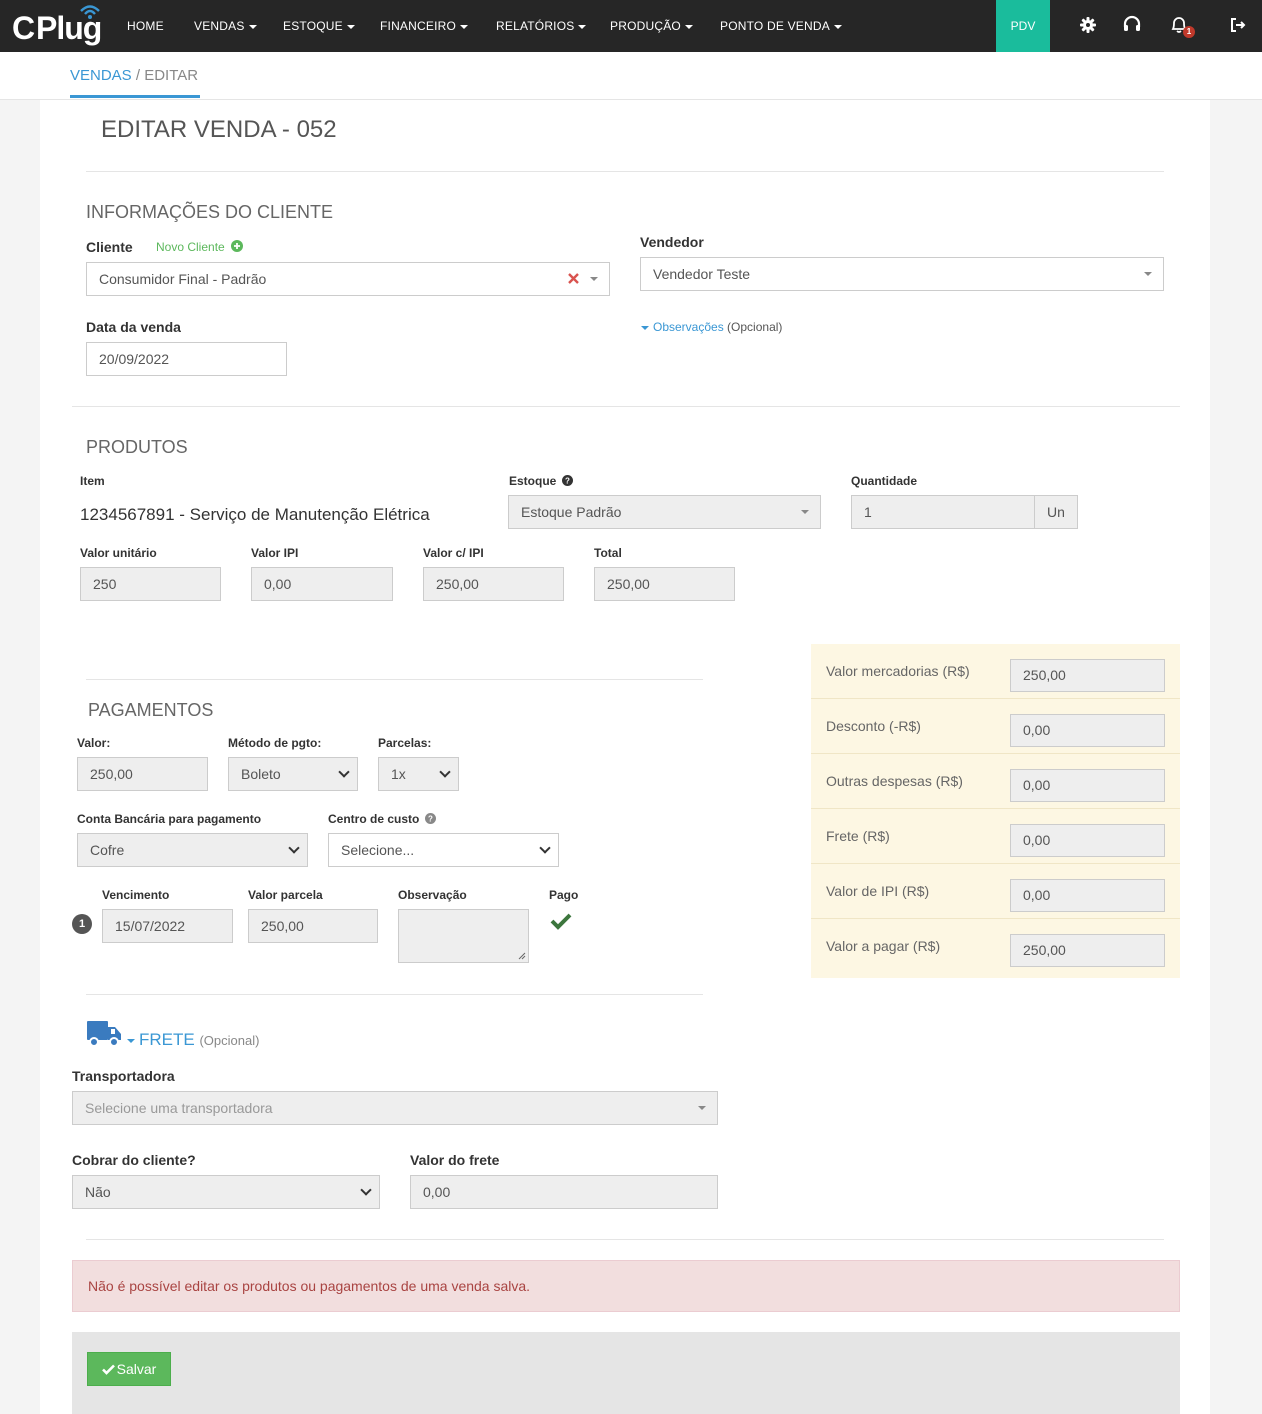  I want to click on cliente-select: Consumidor Final - Padrão, so click(348, 279).